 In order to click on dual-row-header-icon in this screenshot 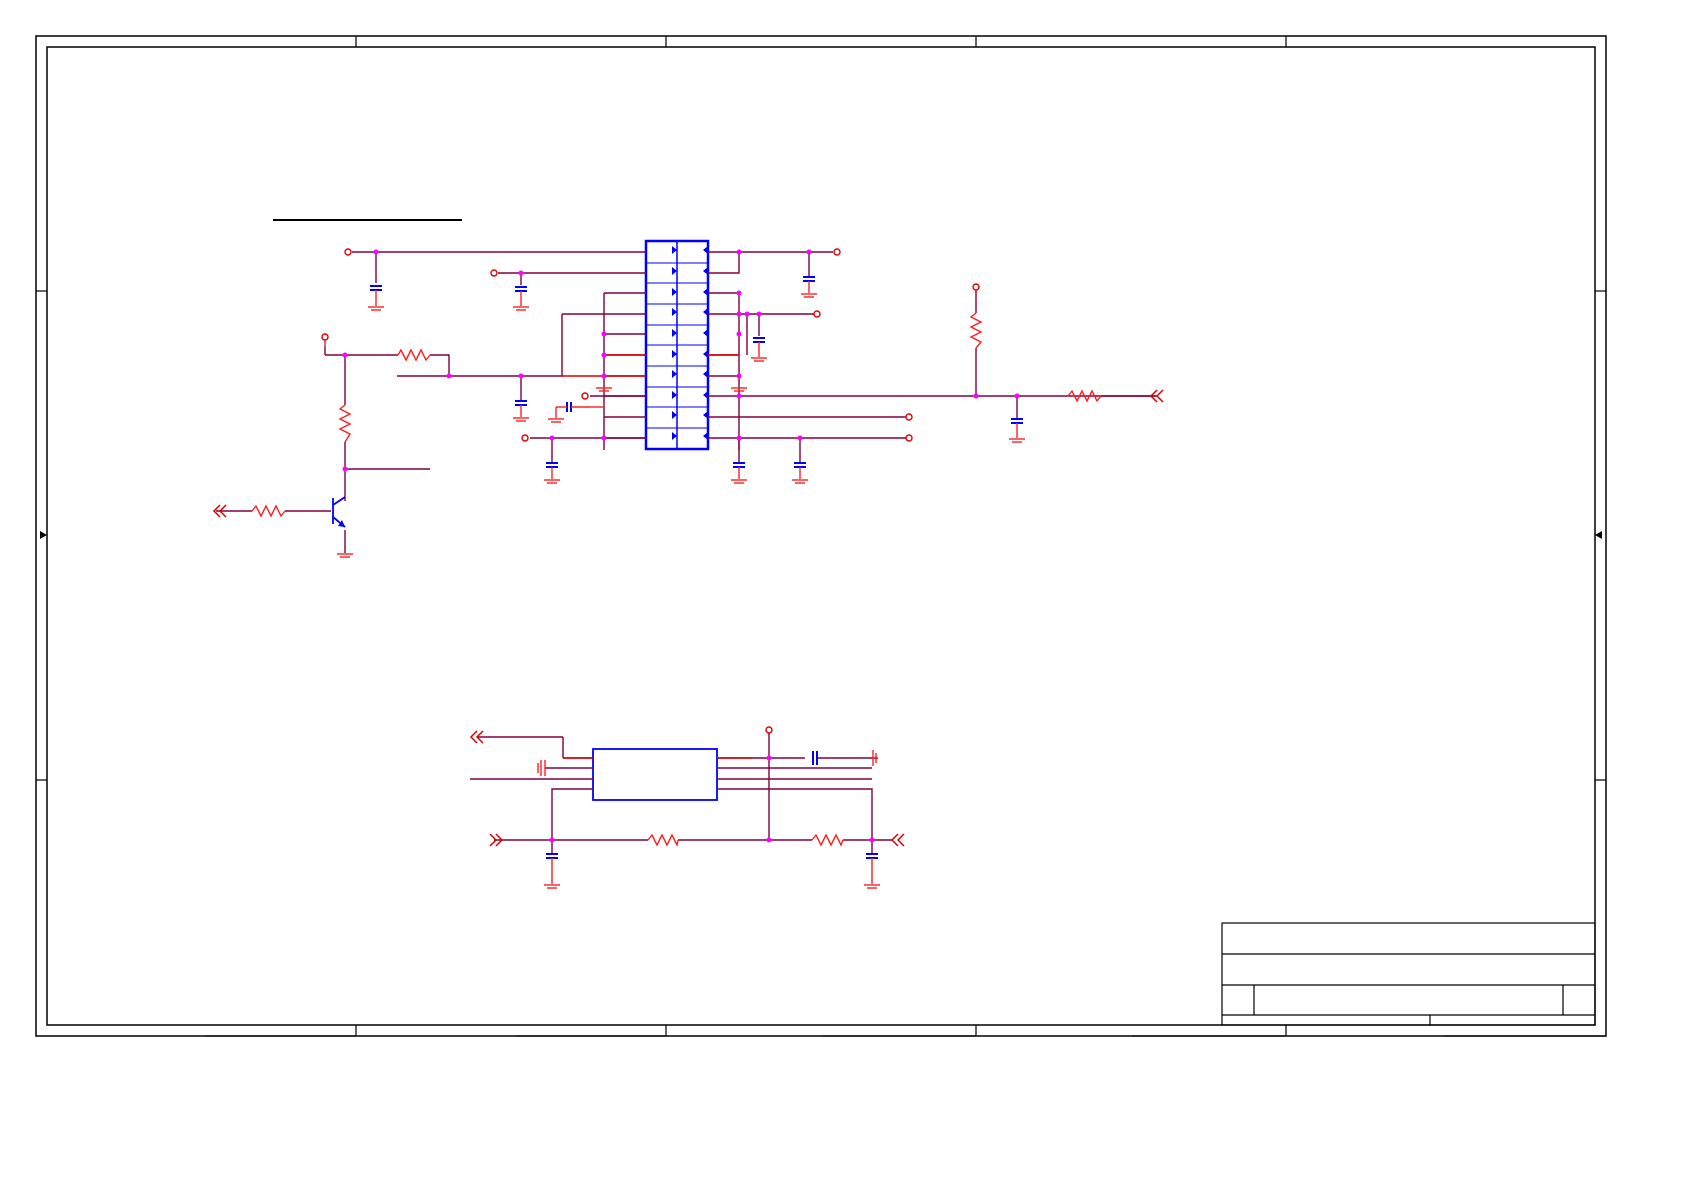, I will do `click(677, 345)`.